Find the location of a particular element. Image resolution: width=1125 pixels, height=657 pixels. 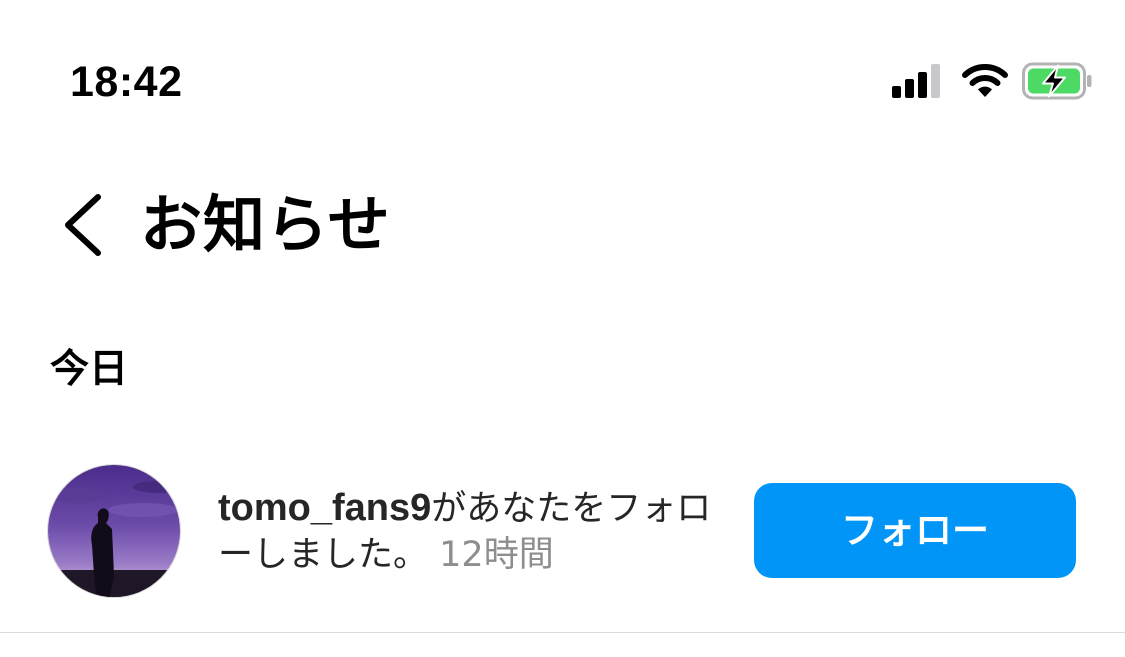

avatar-image is located at coordinates (114, 531).